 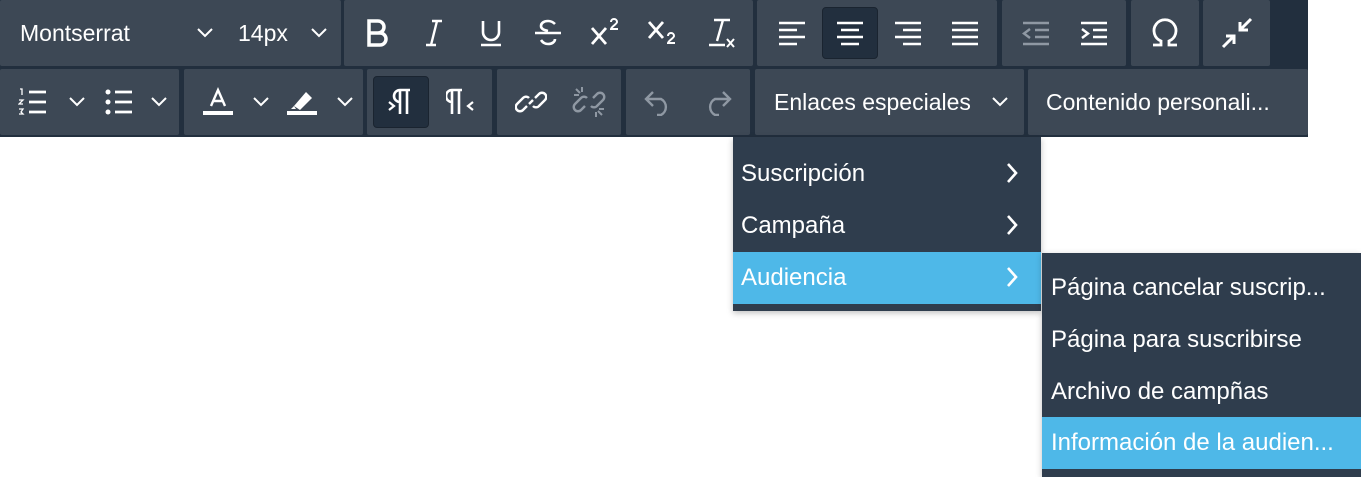 I want to click on fullscreen-group, so click(x=1236, y=33).